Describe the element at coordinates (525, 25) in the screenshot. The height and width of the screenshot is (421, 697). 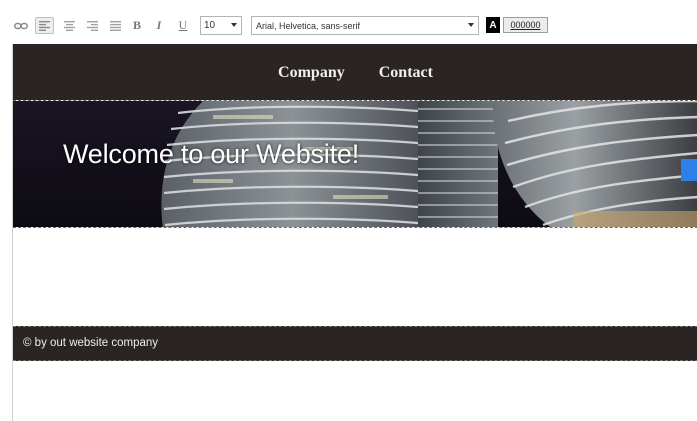
I see `text-color-value: 000000` at that location.